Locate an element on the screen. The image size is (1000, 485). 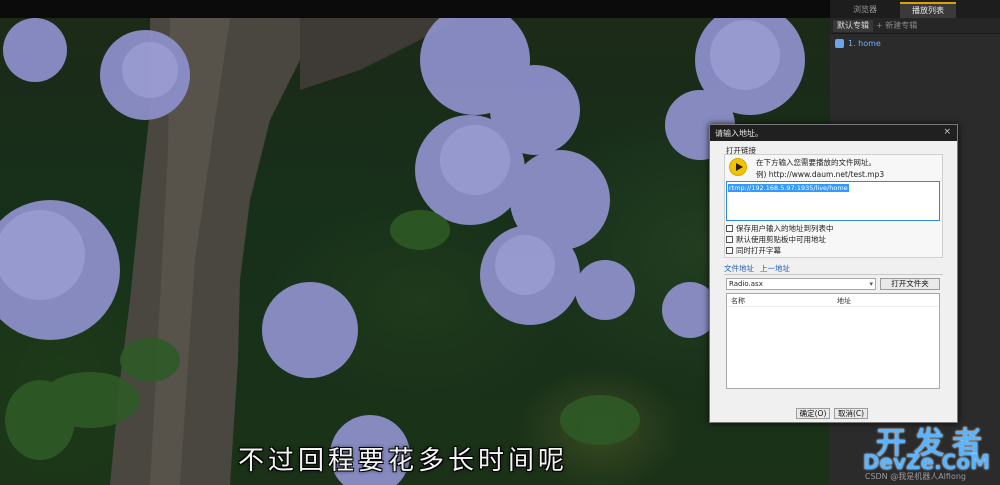
checkbox-label: 同时打开字幕 is located at coordinates (758, 250).